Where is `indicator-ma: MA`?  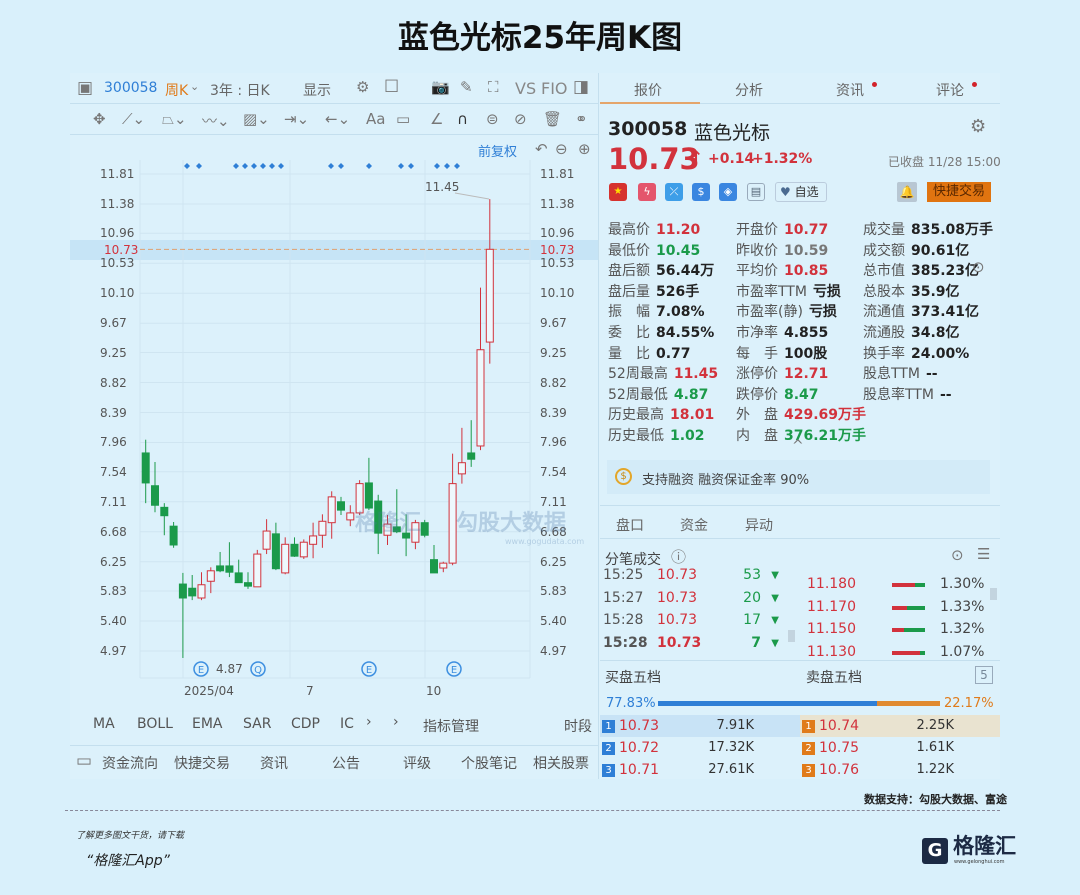
indicator-ma: MA is located at coordinates (104, 724).